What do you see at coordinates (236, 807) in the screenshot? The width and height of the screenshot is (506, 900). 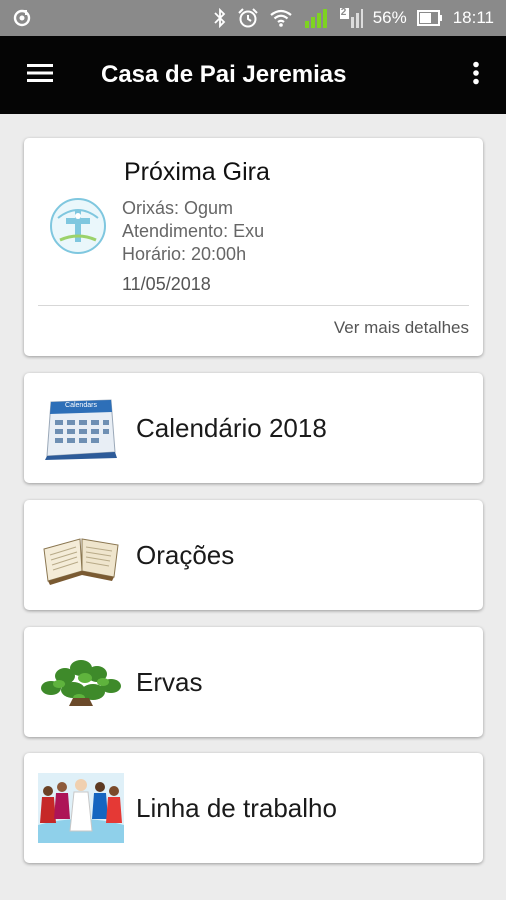 I see `menu-item-label: Linha de trabalho` at bounding box center [236, 807].